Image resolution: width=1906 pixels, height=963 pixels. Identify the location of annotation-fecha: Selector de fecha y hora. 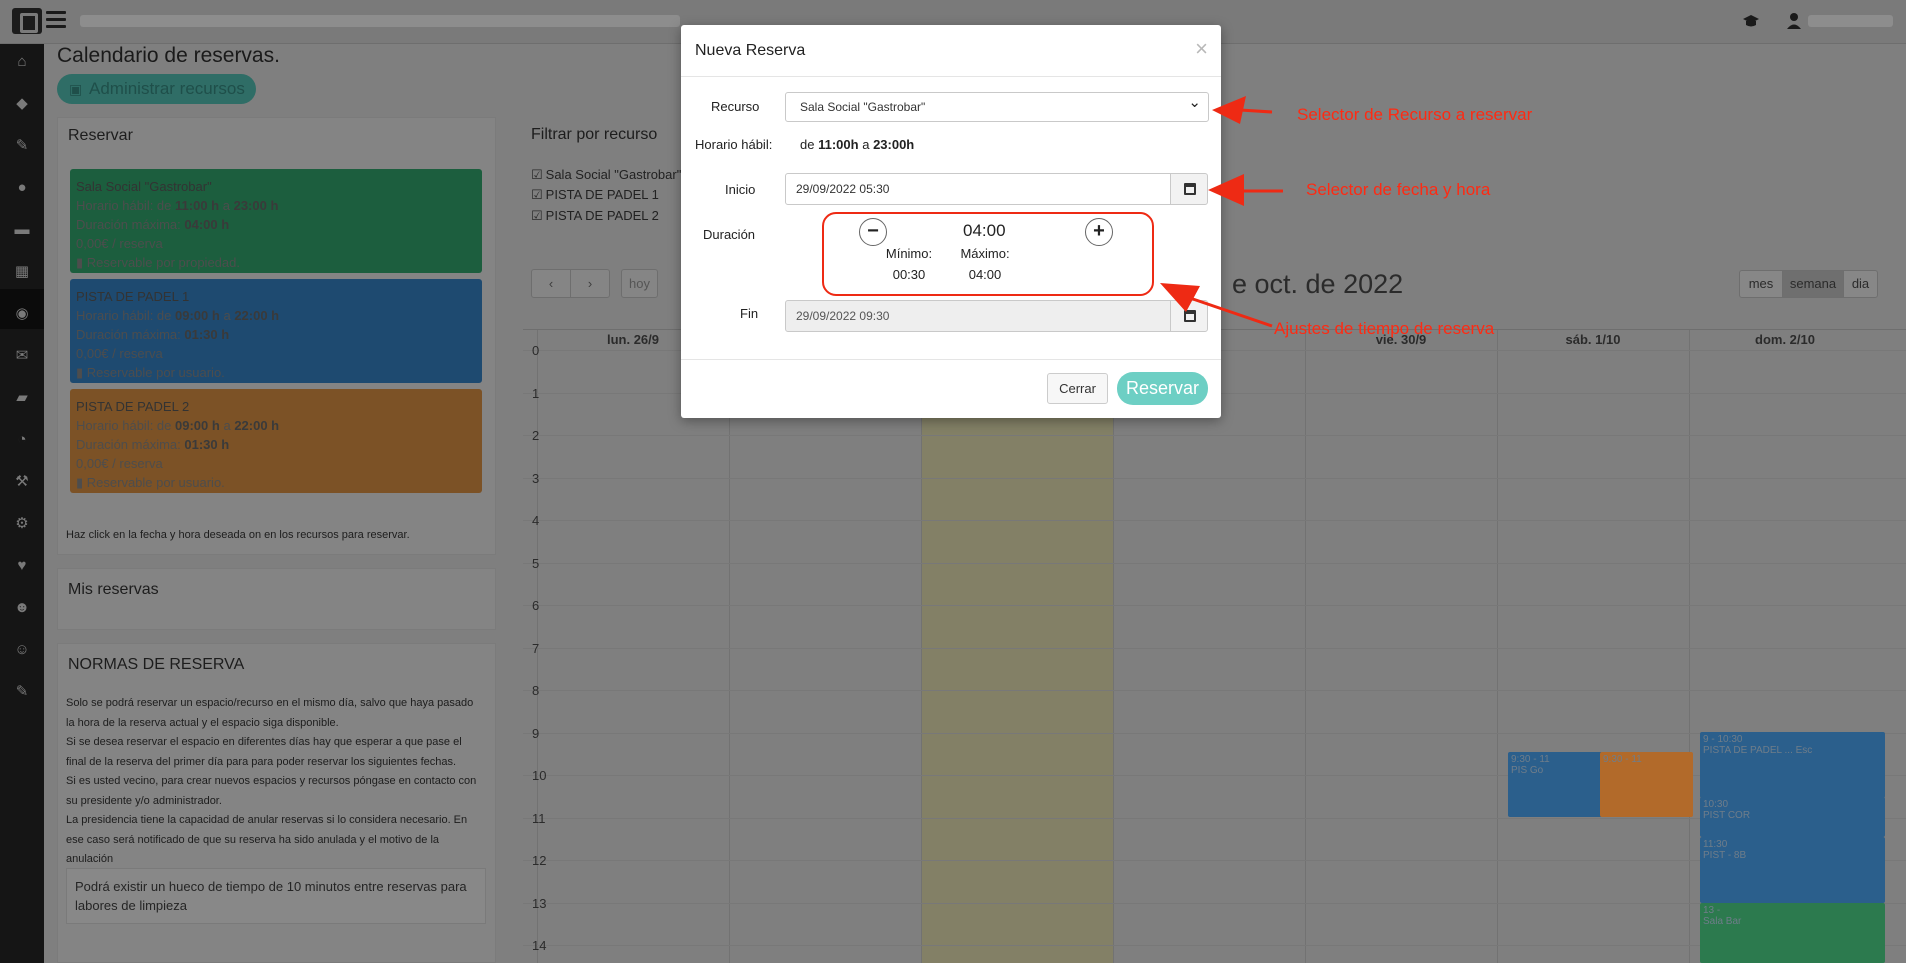
(1398, 189).